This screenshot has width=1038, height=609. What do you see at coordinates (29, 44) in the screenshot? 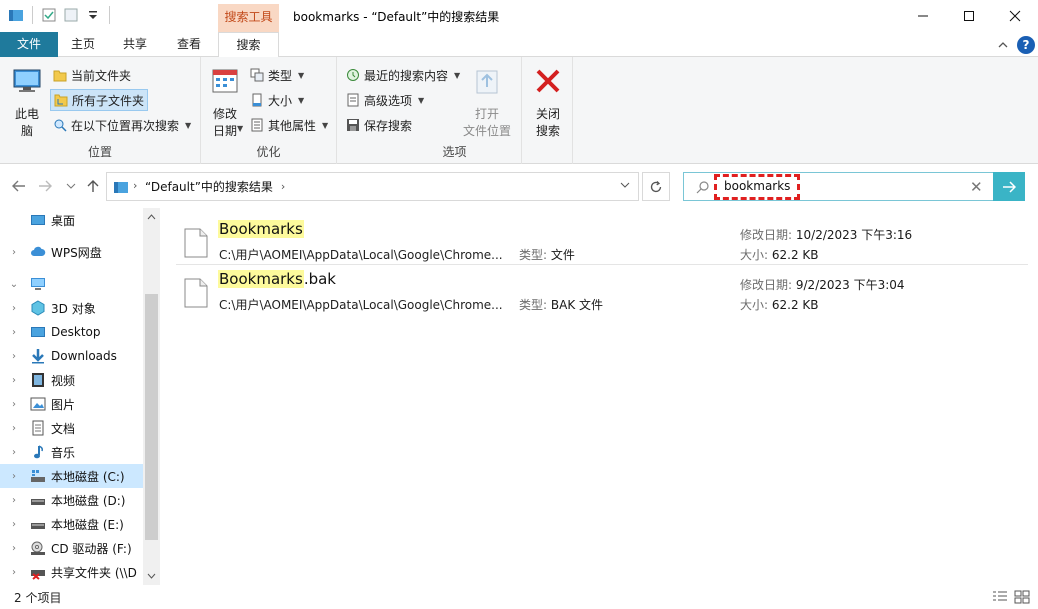
I see `tab-file: 文件` at bounding box center [29, 44].